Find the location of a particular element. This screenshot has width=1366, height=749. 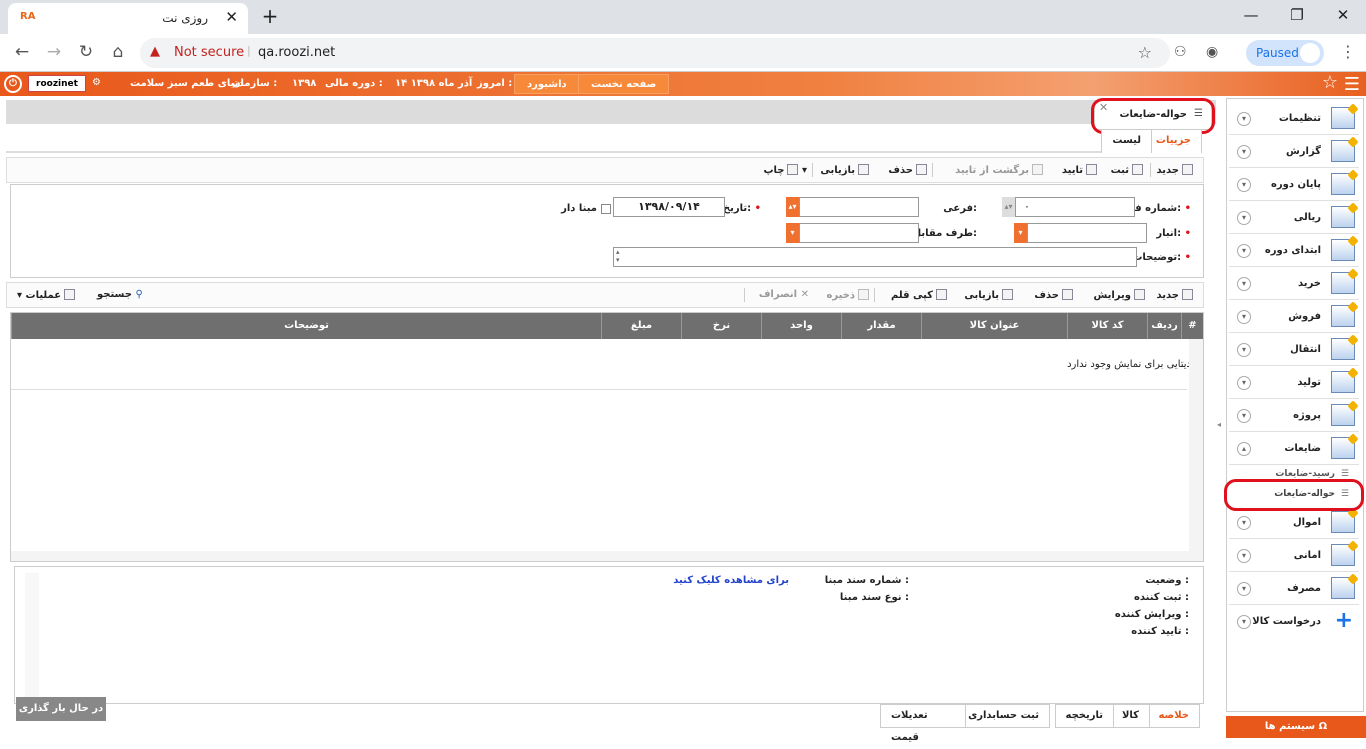

grid-cancel-button: انصراف ✕ is located at coordinates (784, 294).